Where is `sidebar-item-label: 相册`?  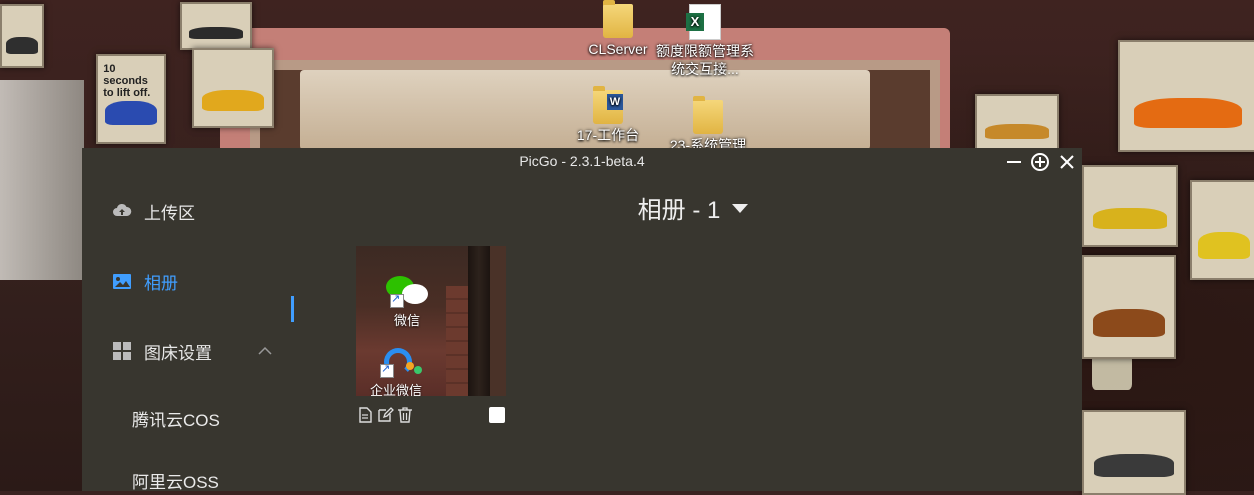
sidebar-item-label: 相册 is located at coordinates (161, 283).